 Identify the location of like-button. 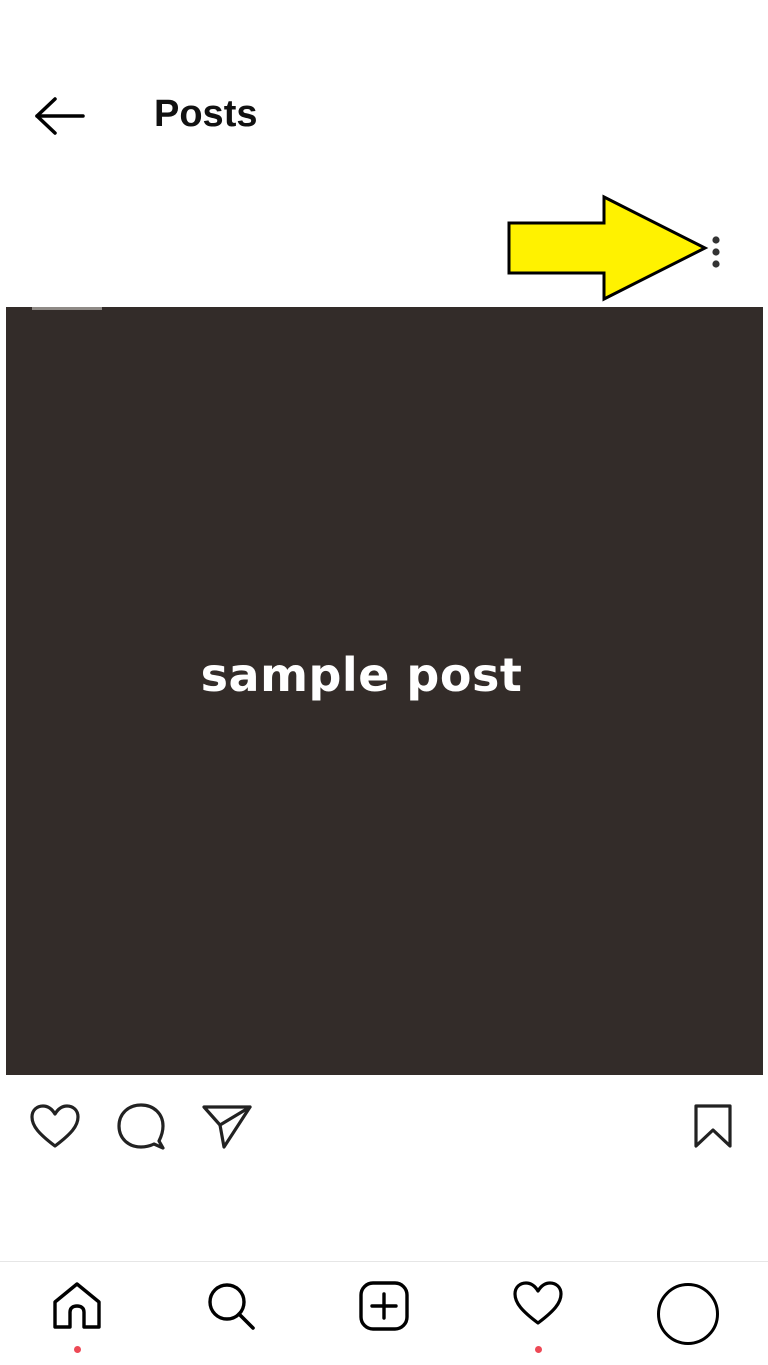
(55, 1126).